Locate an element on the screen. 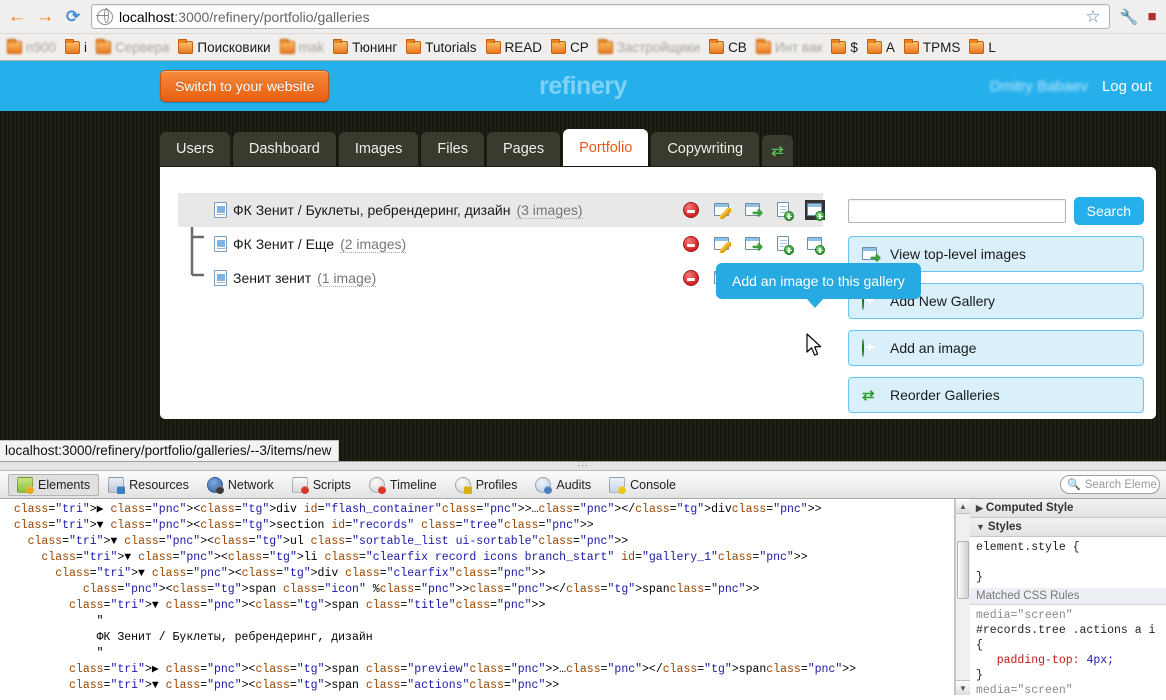 Image resolution: width=1166 pixels, height=700 pixels. reload-icon: ⟳ is located at coordinates (73, 17).